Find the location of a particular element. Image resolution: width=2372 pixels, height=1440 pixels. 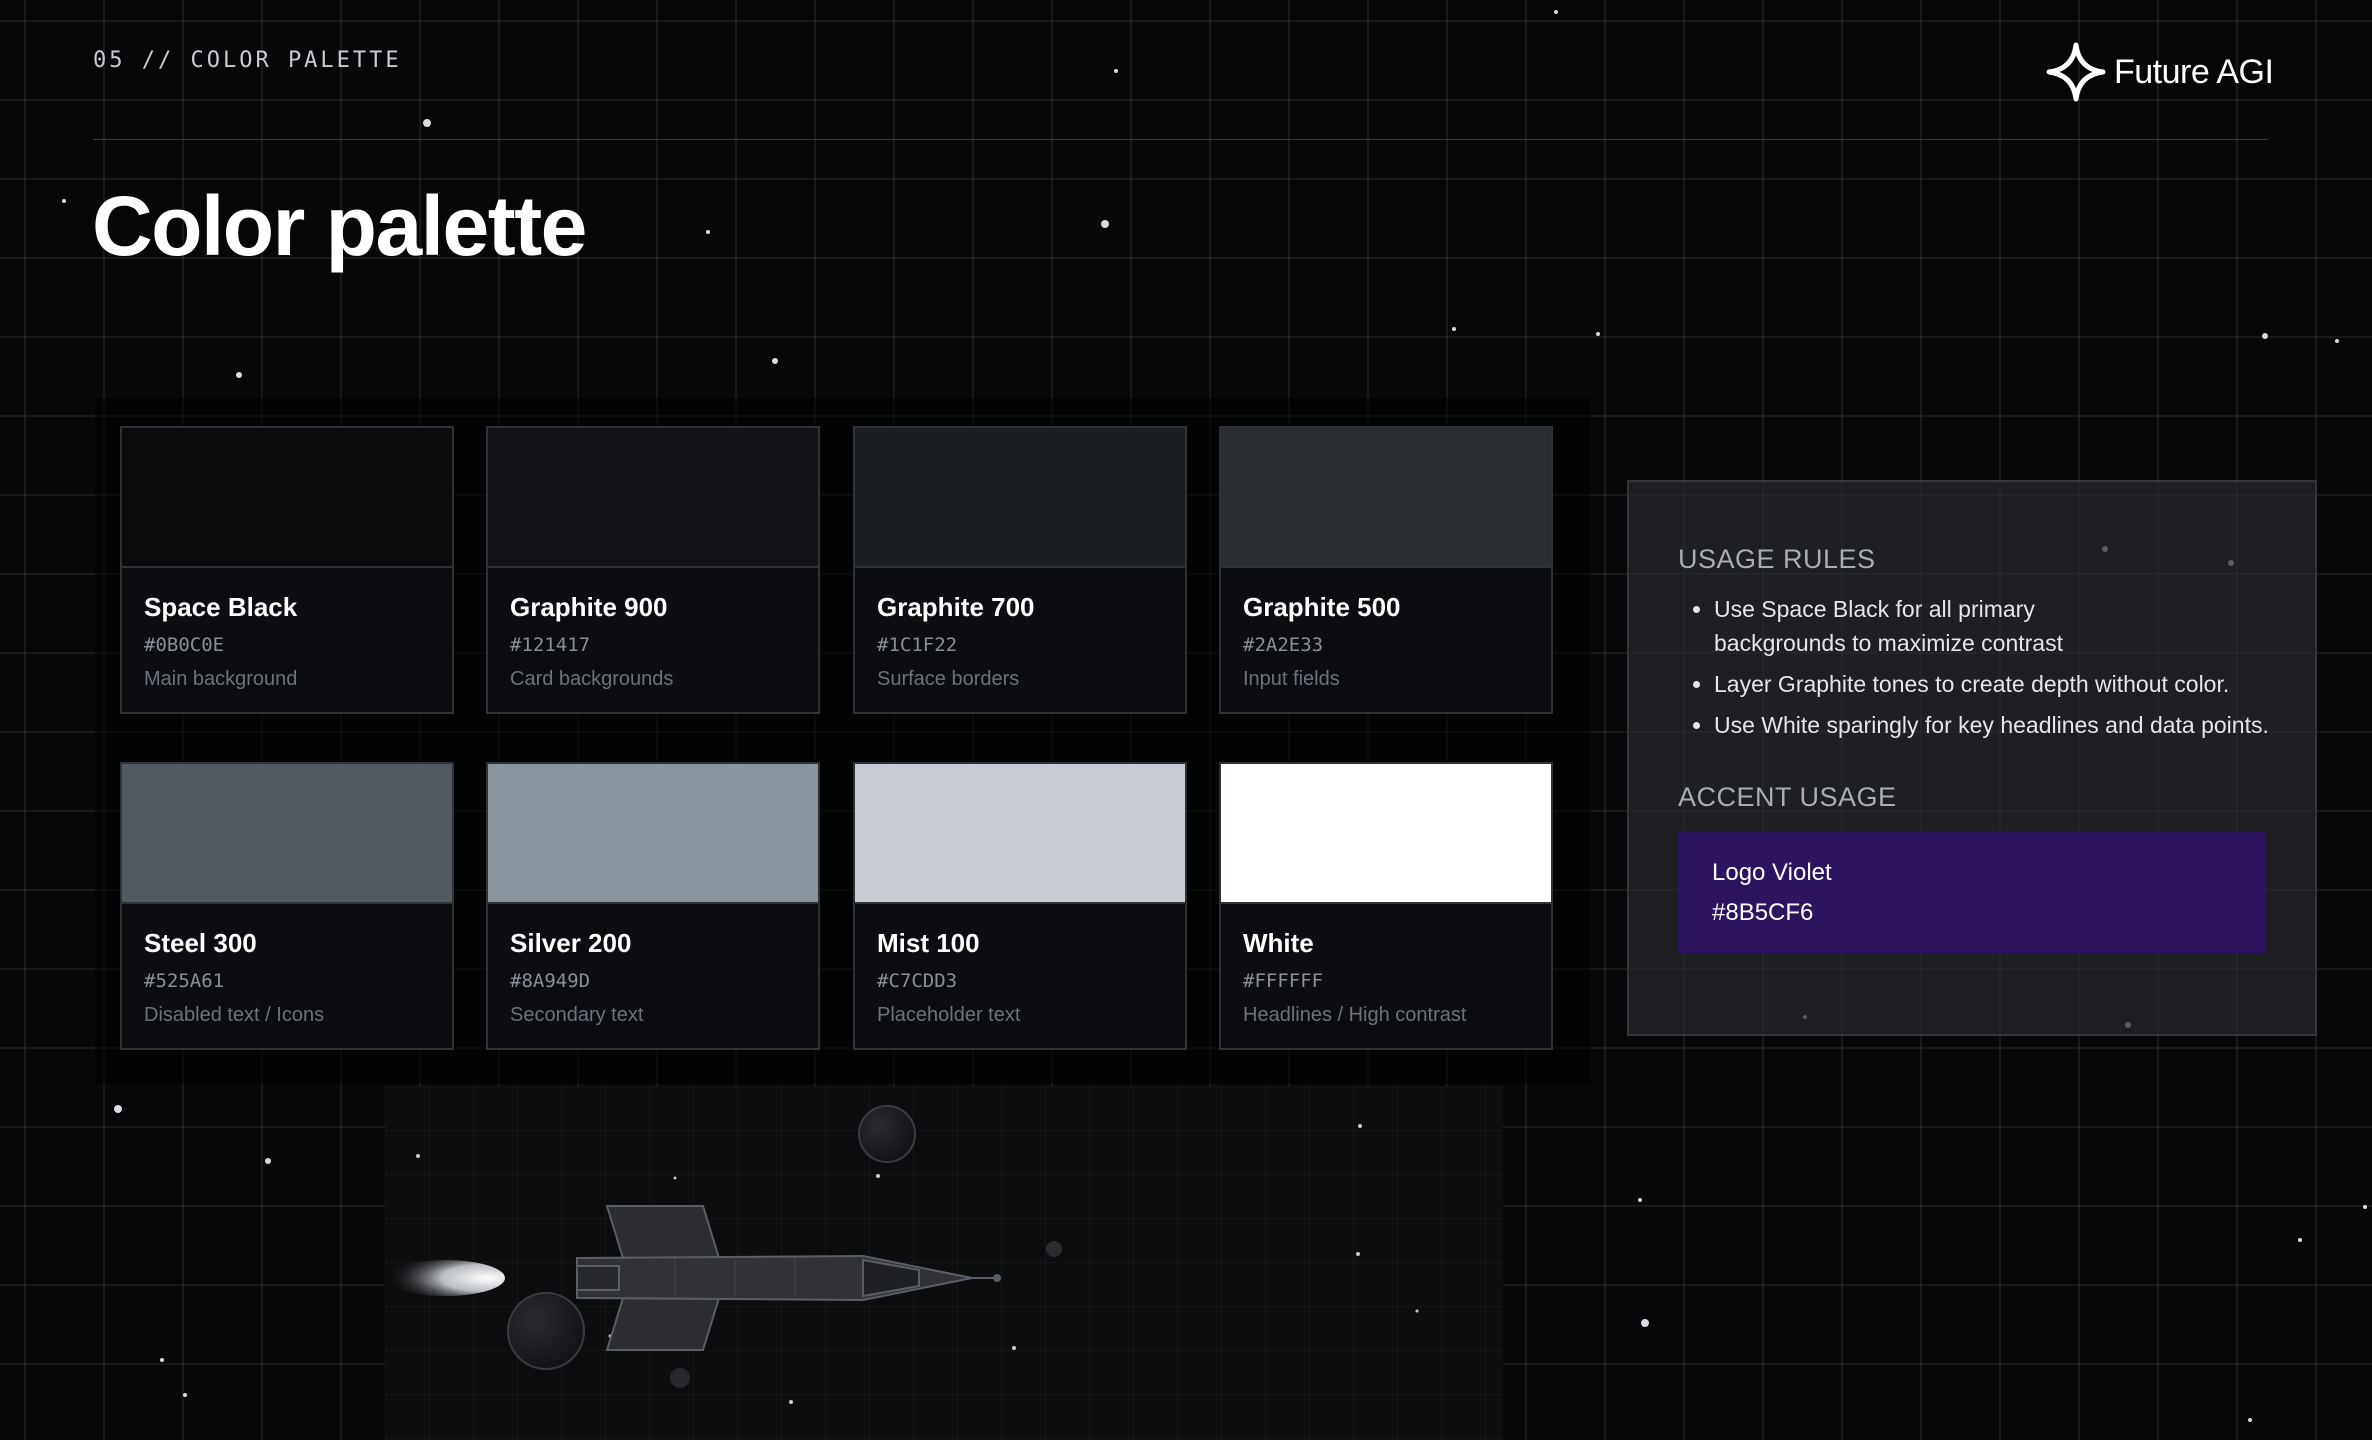

swatch-hex: #C7CDD3 is located at coordinates (917, 981).